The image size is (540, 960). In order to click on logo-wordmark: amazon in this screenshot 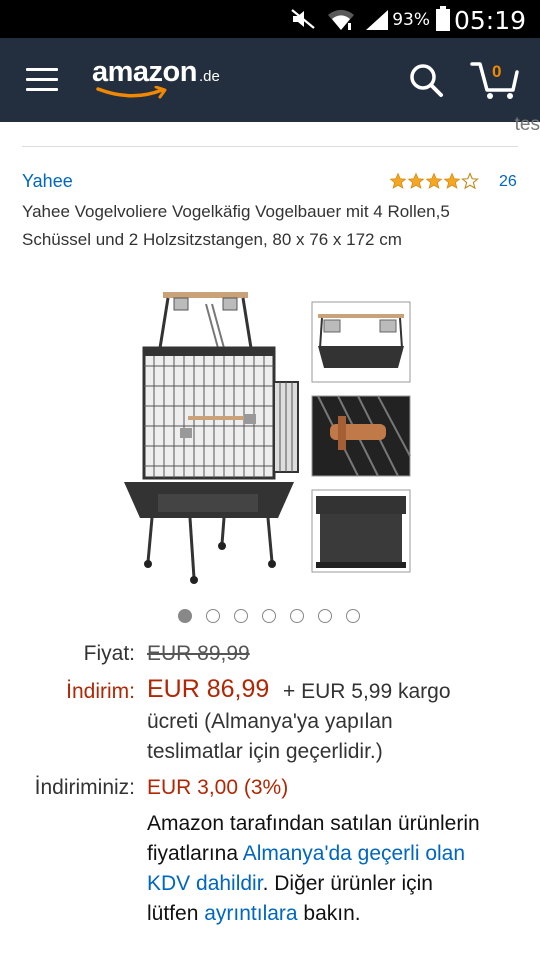, I will do `click(144, 72)`.